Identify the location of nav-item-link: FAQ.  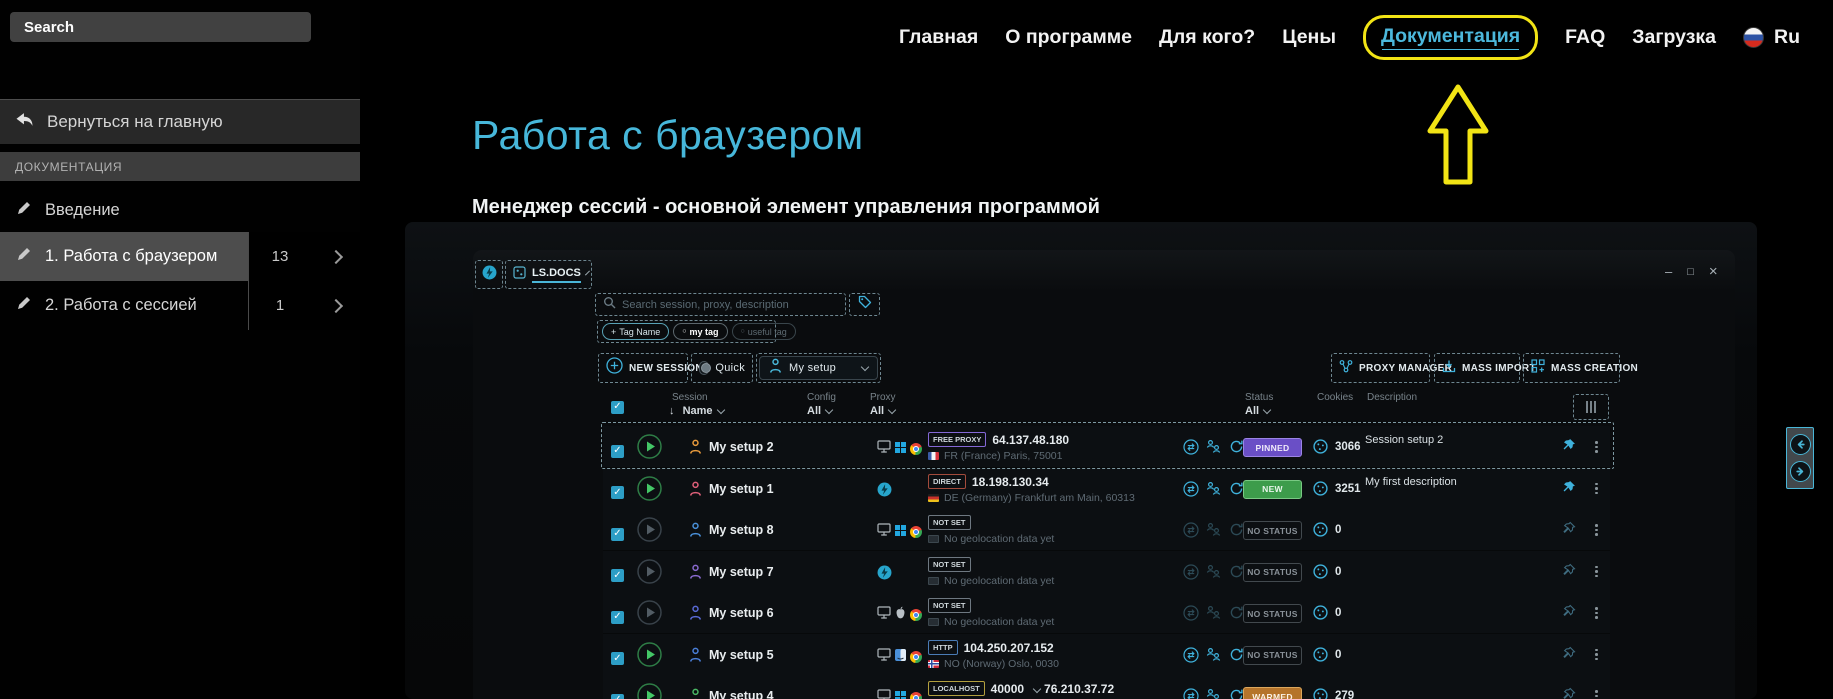
(1585, 37).